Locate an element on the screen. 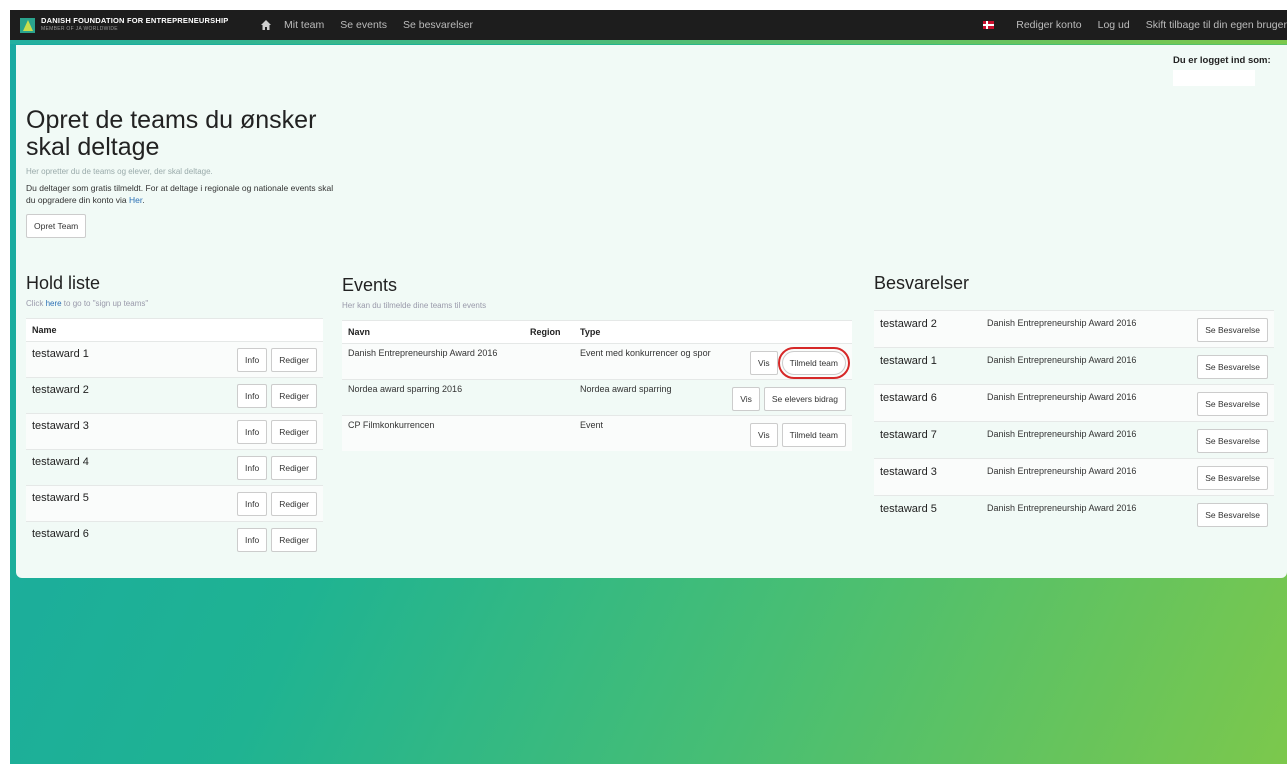  sign-up-teams-link: here is located at coordinates (54, 303).